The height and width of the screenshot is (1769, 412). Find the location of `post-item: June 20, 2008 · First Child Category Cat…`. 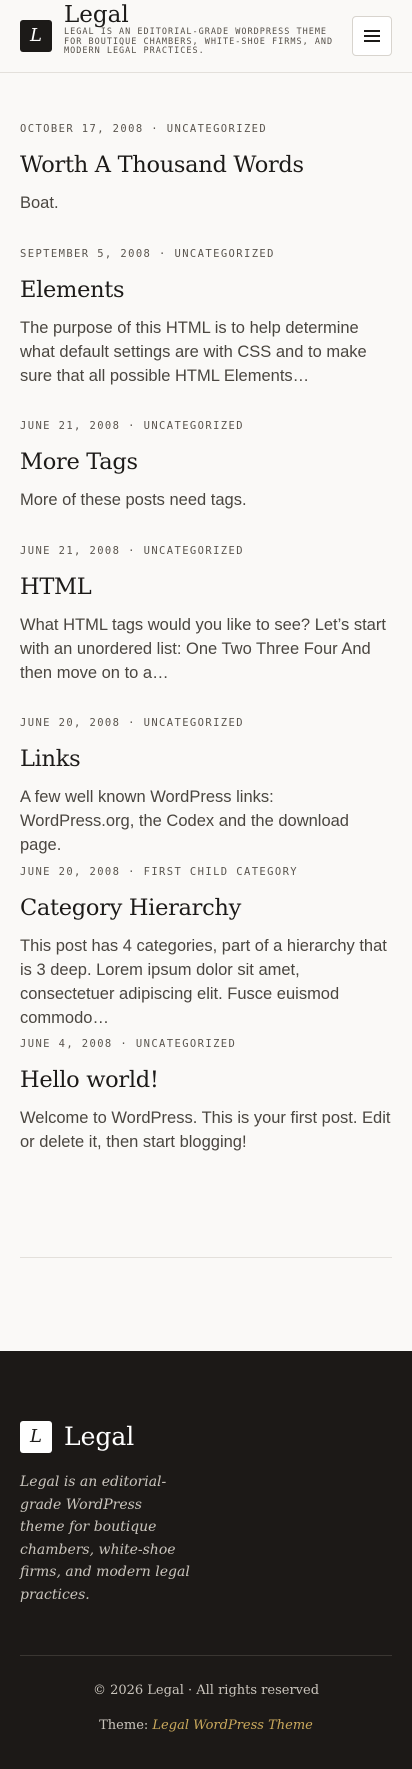

post-item: June 20, 2008 · First Child Category Cat… is located at coordinates (206, 947).